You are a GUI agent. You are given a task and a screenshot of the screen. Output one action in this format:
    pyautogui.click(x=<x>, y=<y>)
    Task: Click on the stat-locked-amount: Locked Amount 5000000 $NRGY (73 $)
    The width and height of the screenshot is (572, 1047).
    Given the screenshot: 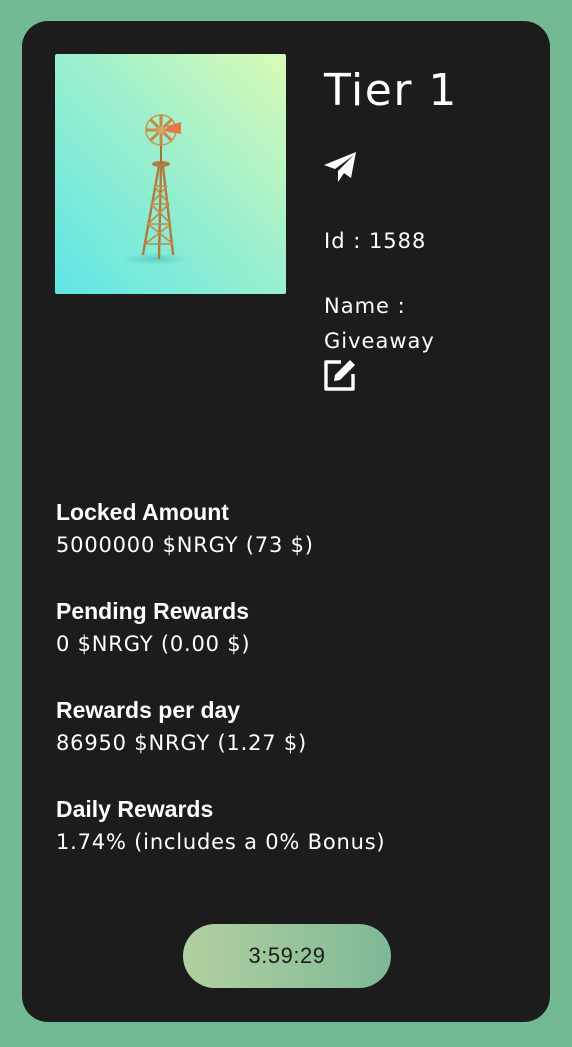 What is the action you would take?
    pyautogui.click(x=291, y=546)
    